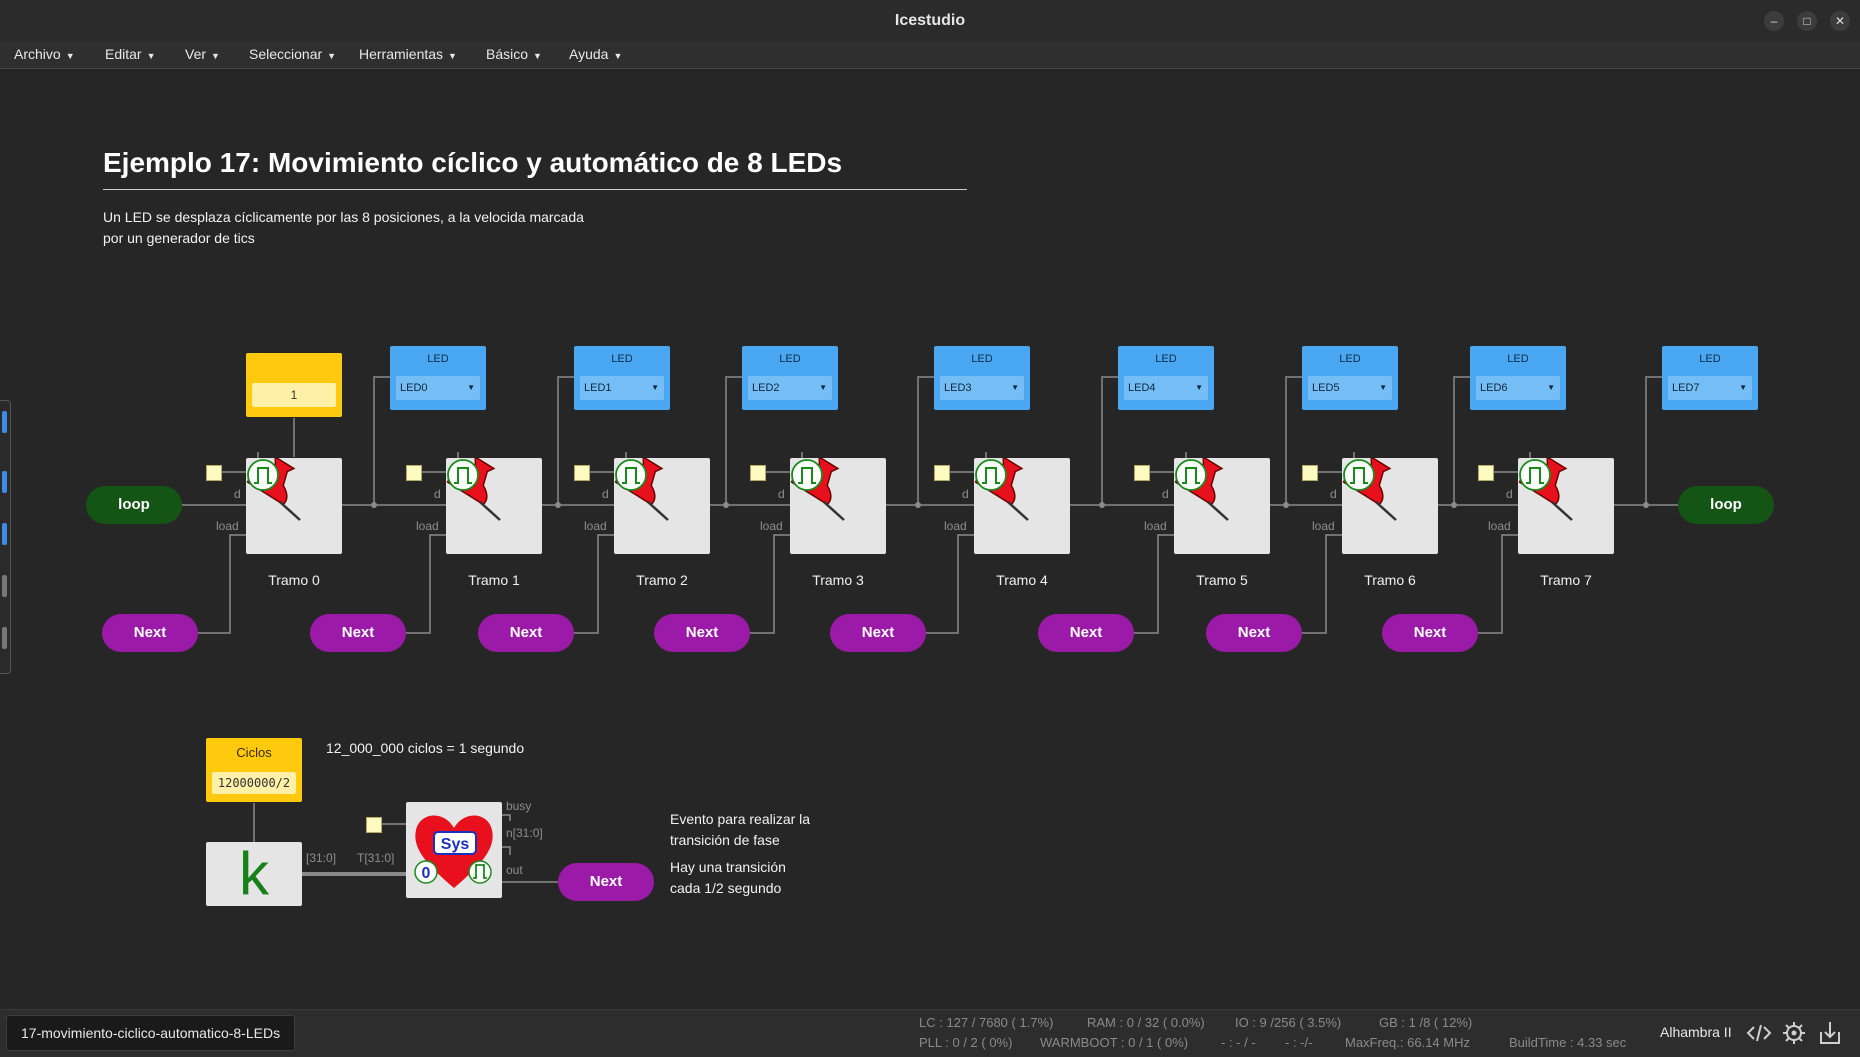 Image resolution: width=1860 pixels, height=1057 pixels. Describe the element at coordinates (622, 388) in the screenshot. I see `led-pin-select: LED1 ▼` at that location.